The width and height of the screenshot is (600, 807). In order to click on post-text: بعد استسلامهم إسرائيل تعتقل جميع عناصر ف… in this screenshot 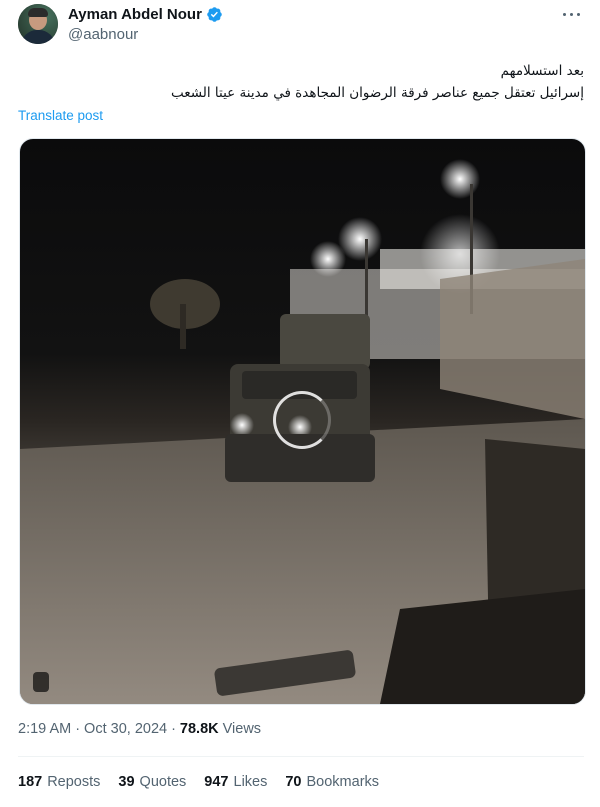, I will do `click(301, 82)`.